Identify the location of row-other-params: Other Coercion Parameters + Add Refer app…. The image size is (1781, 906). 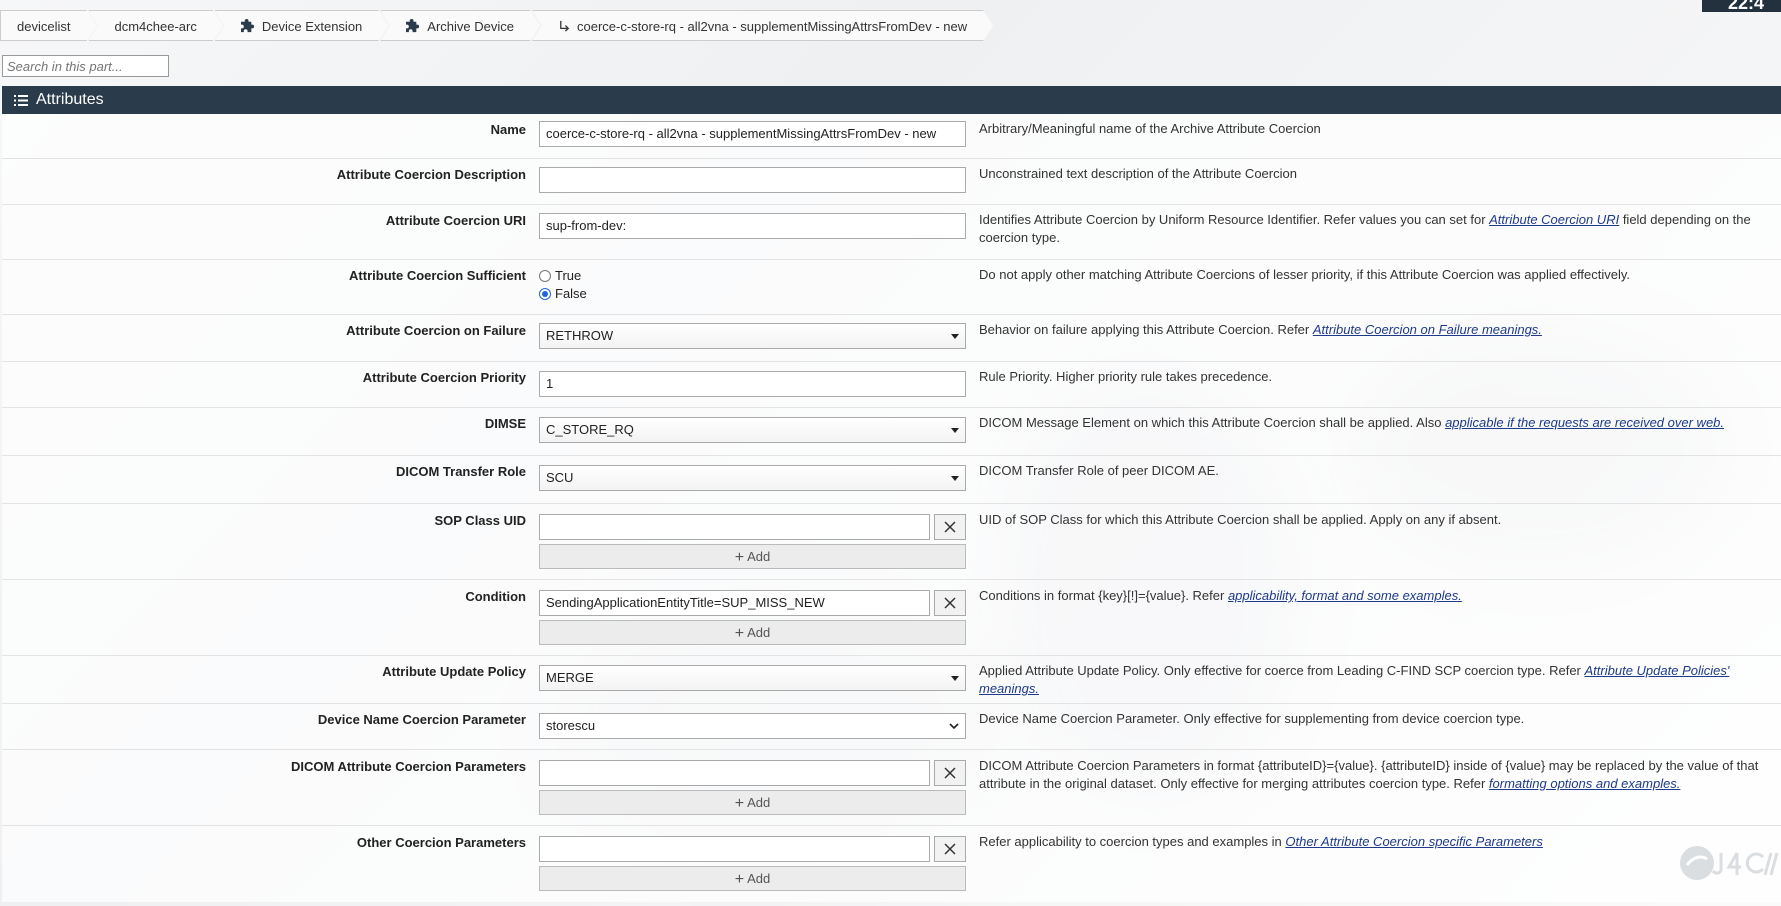
(891, 864).